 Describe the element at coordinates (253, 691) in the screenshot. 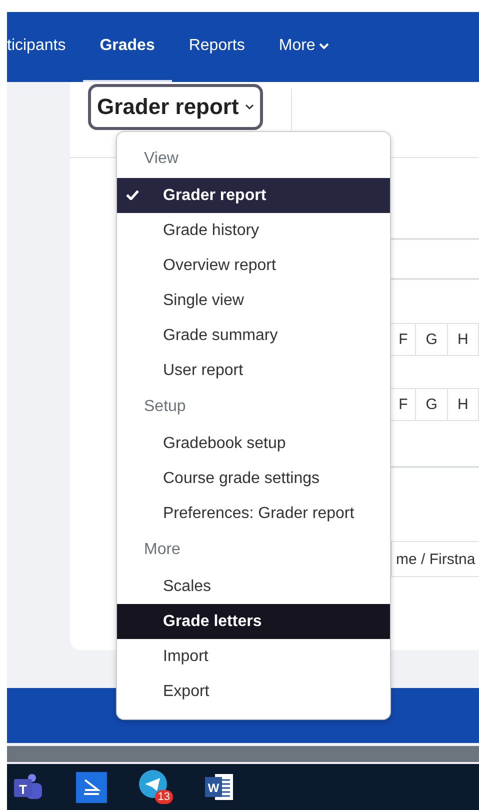

I see `menu-item: Export` at that location.